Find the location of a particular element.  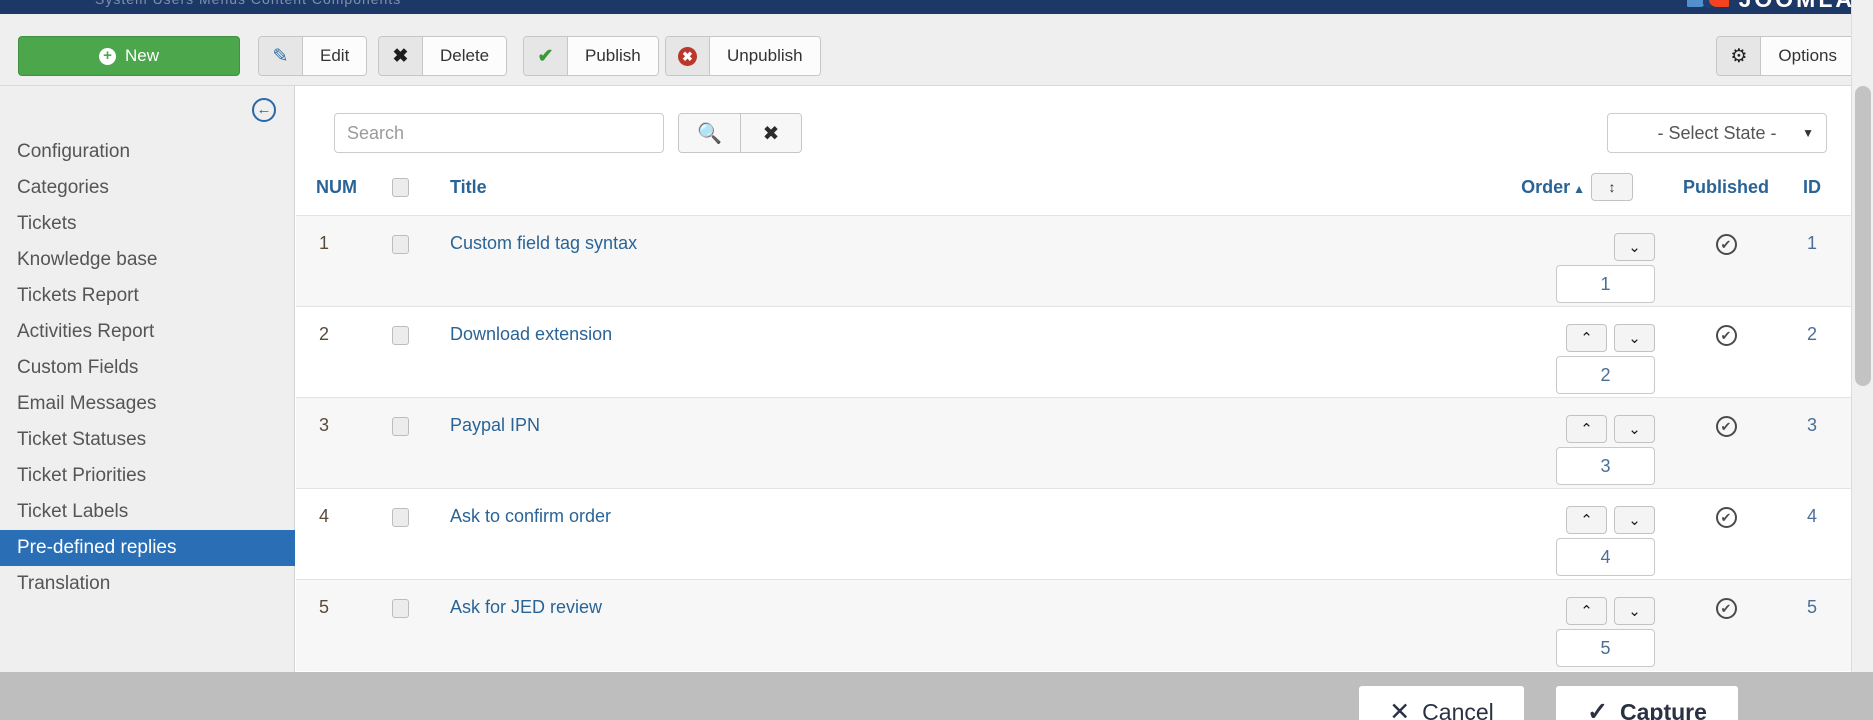

title-link: Ask to confirm order is located at coordinates (530, 516).